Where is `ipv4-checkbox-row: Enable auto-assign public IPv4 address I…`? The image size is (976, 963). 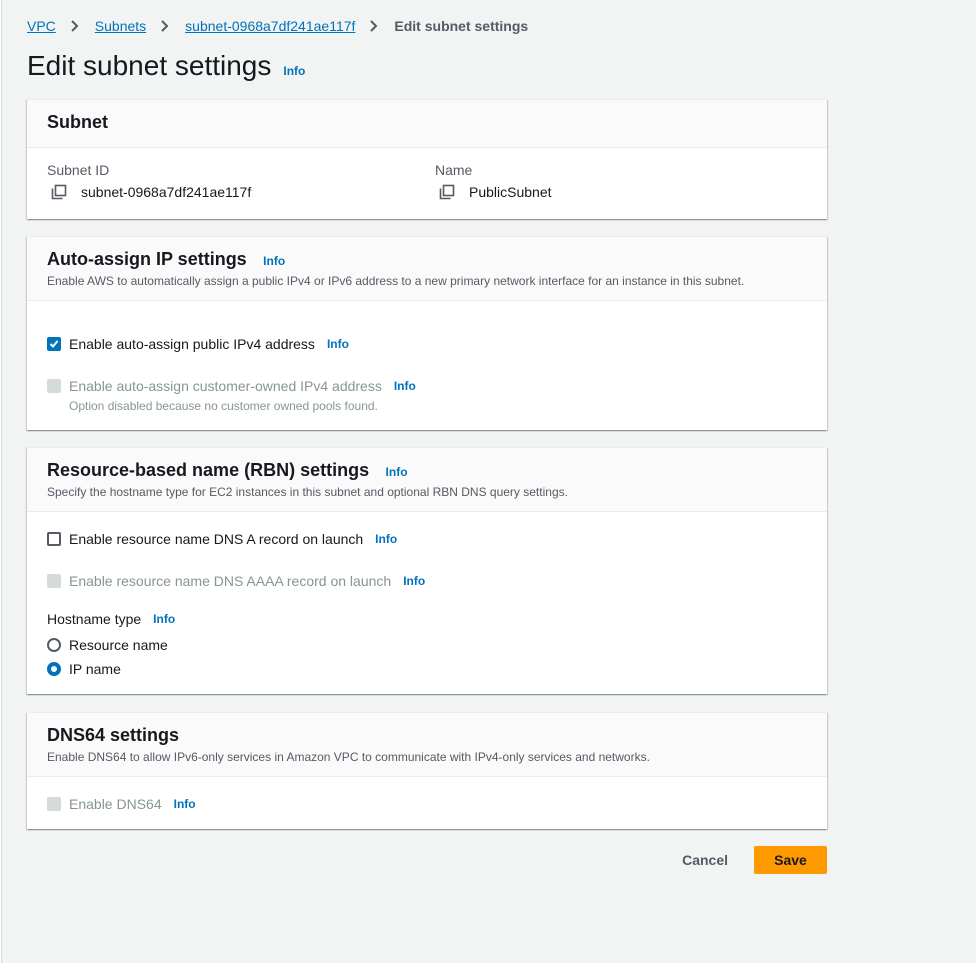 ipv4-checkbox-row: Enable auto-assign public IPv4 address I… is located at coordinates (198, 344).